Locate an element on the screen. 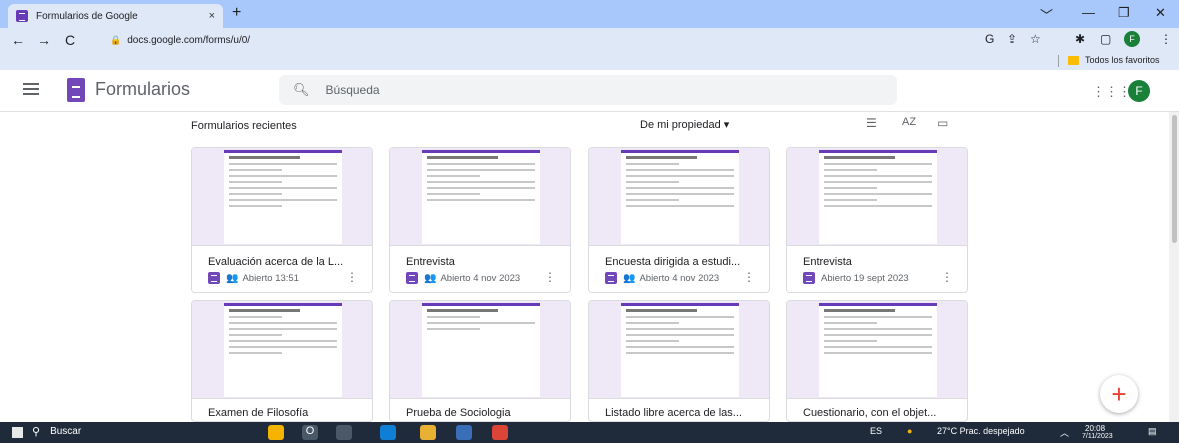 This screenshot has height=443, width=1179. chrome-icon is located at coordinates (500, 432).